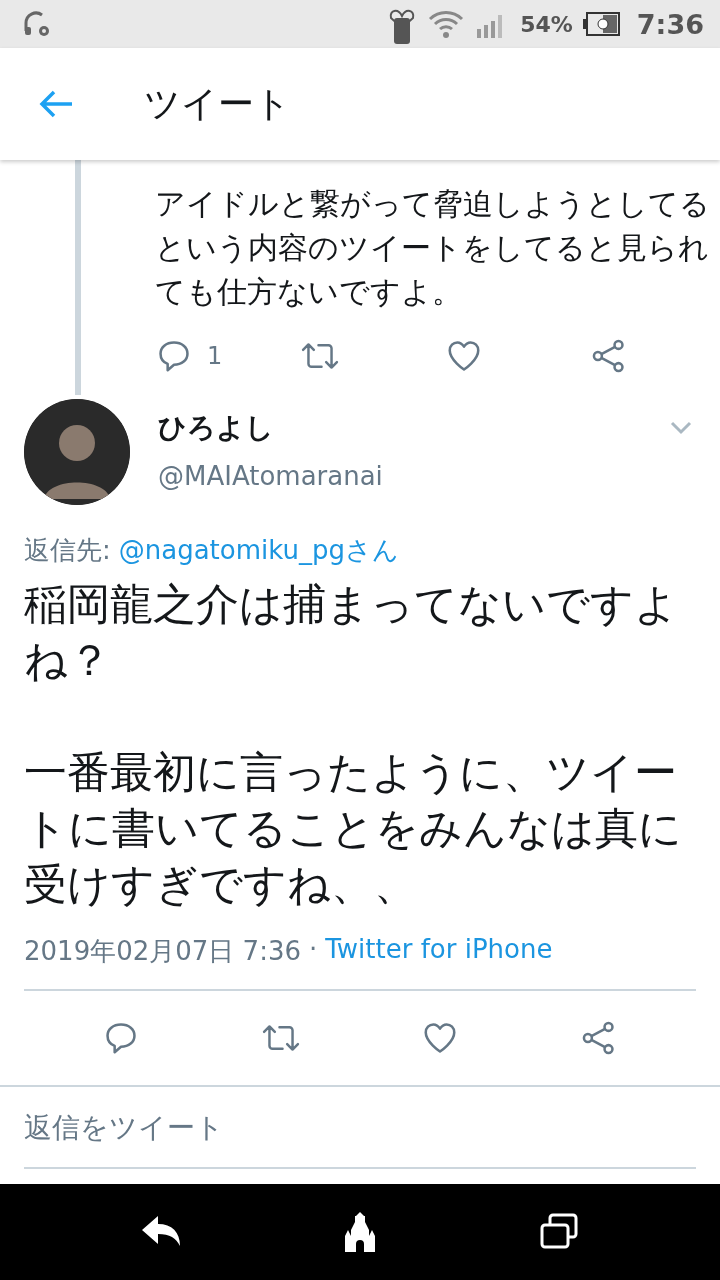 The width and height of the screenshot is (720, 1280). I want to click on clock-time: 7:36, so click(670, 24).